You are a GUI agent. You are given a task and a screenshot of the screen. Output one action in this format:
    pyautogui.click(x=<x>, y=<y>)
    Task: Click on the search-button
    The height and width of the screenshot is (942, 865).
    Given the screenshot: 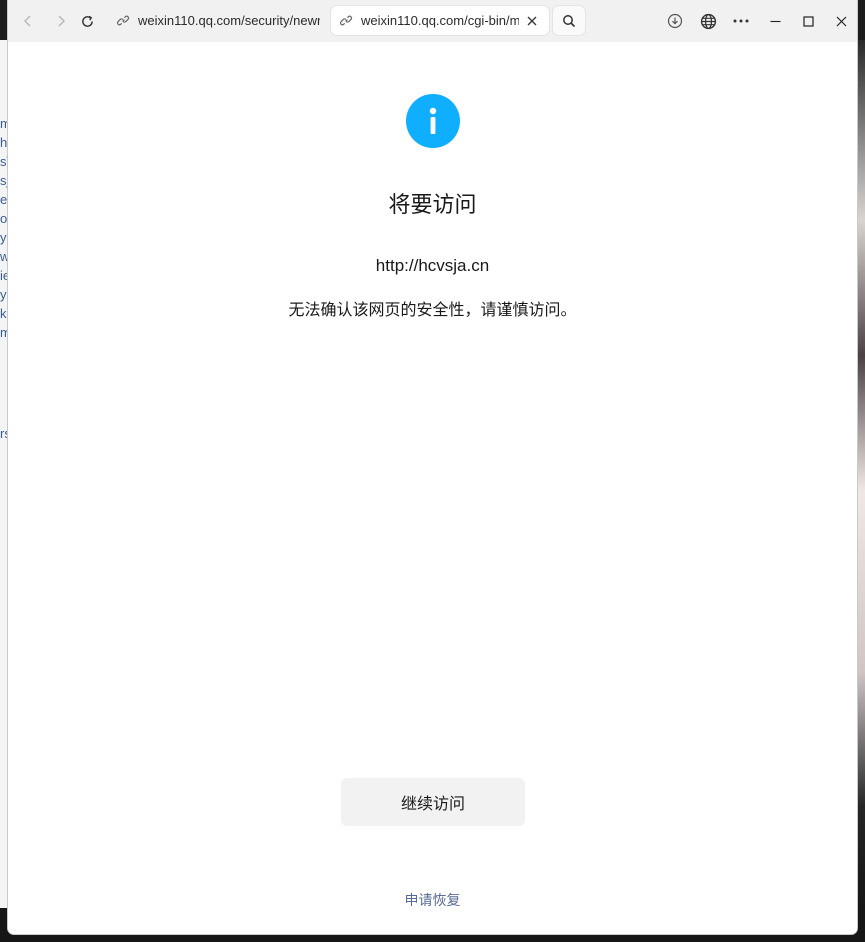 What is the action you would take?
    pyautogui.click(x=569, y=20)
    